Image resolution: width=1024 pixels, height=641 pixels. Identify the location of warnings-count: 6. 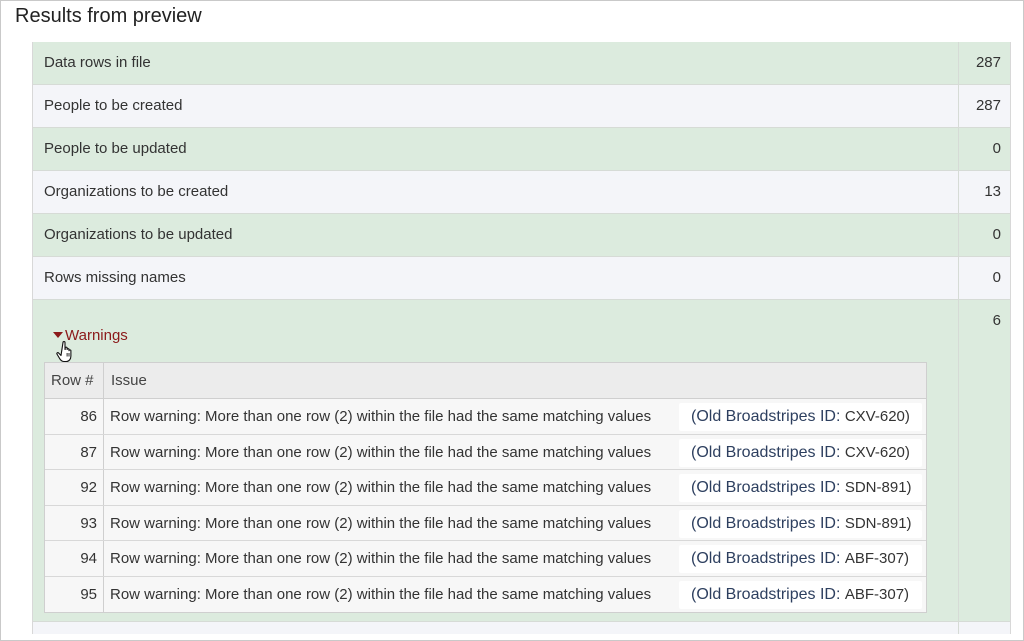
(996, 320).